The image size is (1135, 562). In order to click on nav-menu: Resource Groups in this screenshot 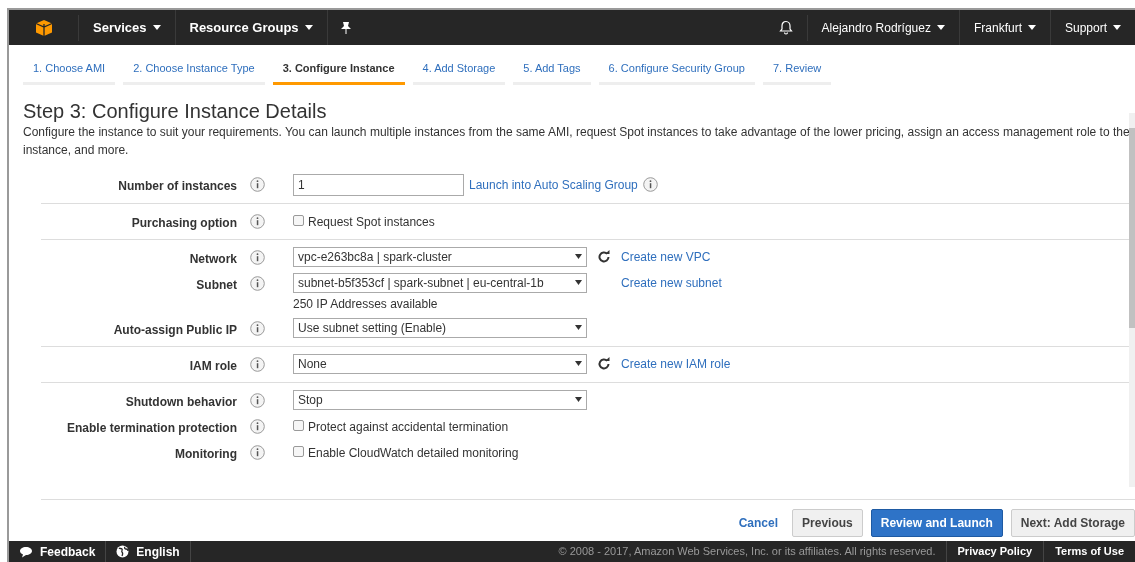, I will do `click(251, 27)`.